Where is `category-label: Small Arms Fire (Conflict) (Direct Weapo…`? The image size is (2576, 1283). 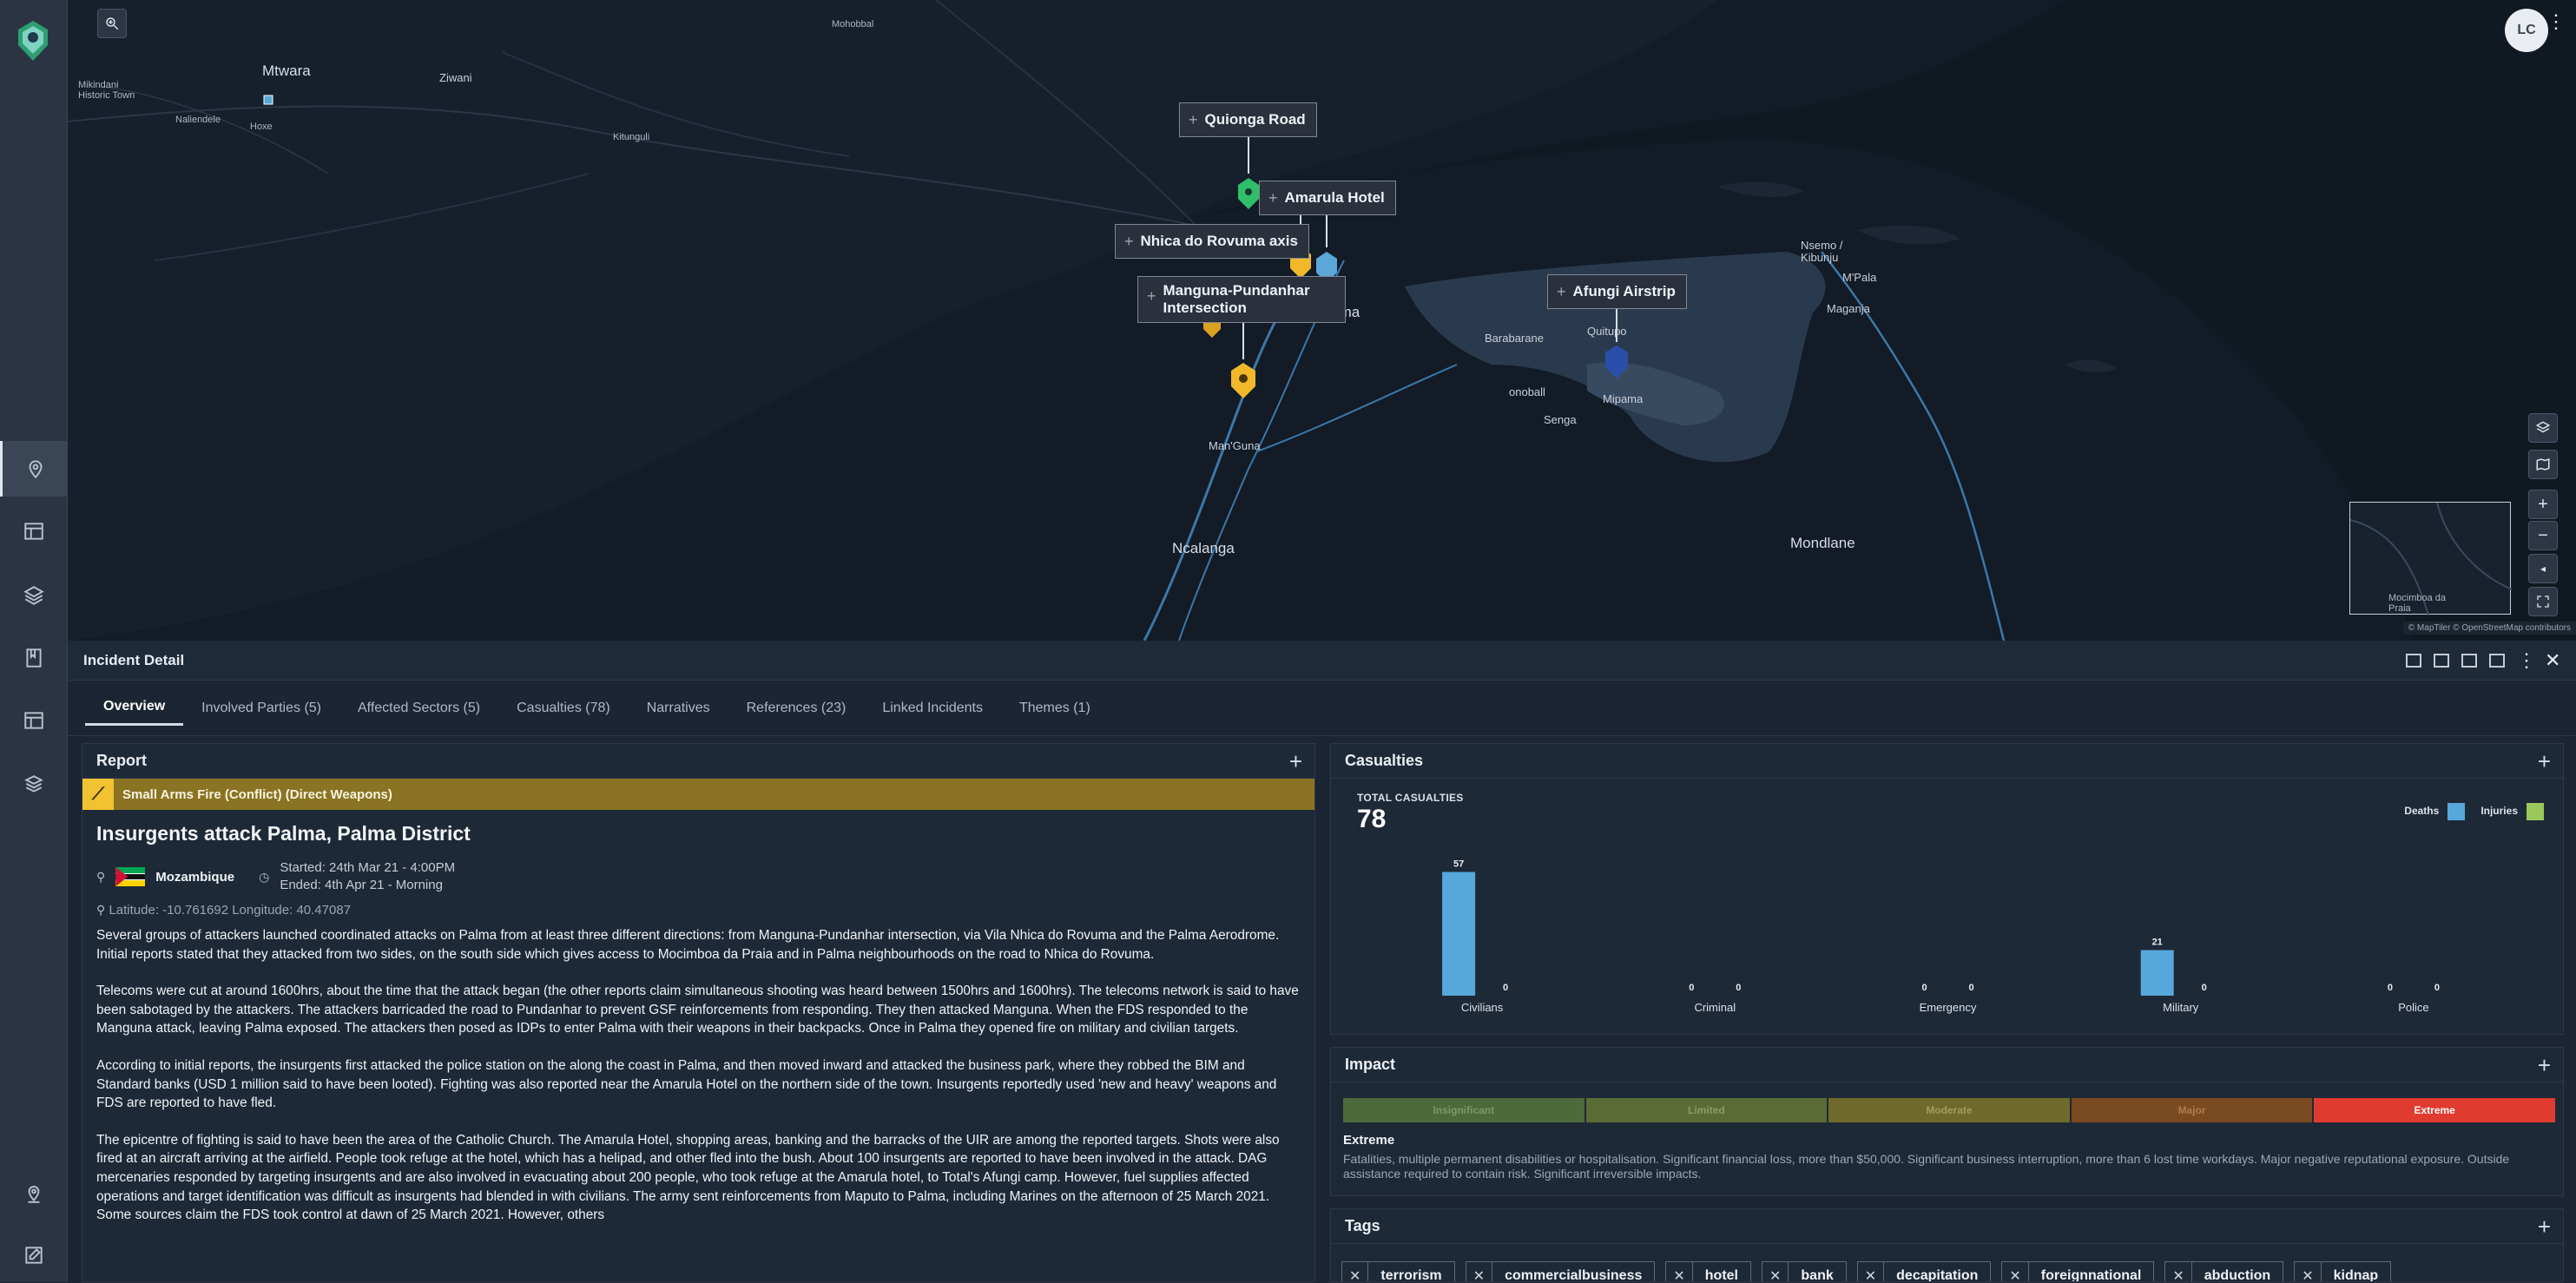 category-label: Small Arms Fire (Conflict) (Direct Weapo… is located at coordinates (257, 794).